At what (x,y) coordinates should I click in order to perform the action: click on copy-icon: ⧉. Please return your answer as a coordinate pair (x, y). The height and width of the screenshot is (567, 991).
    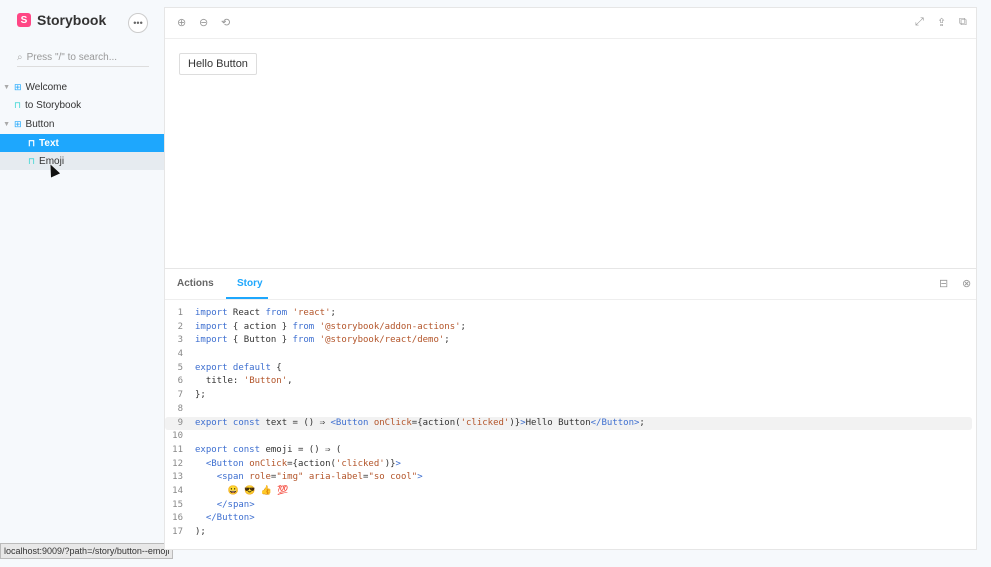
    Looking at the image, I should click on (963, 22).